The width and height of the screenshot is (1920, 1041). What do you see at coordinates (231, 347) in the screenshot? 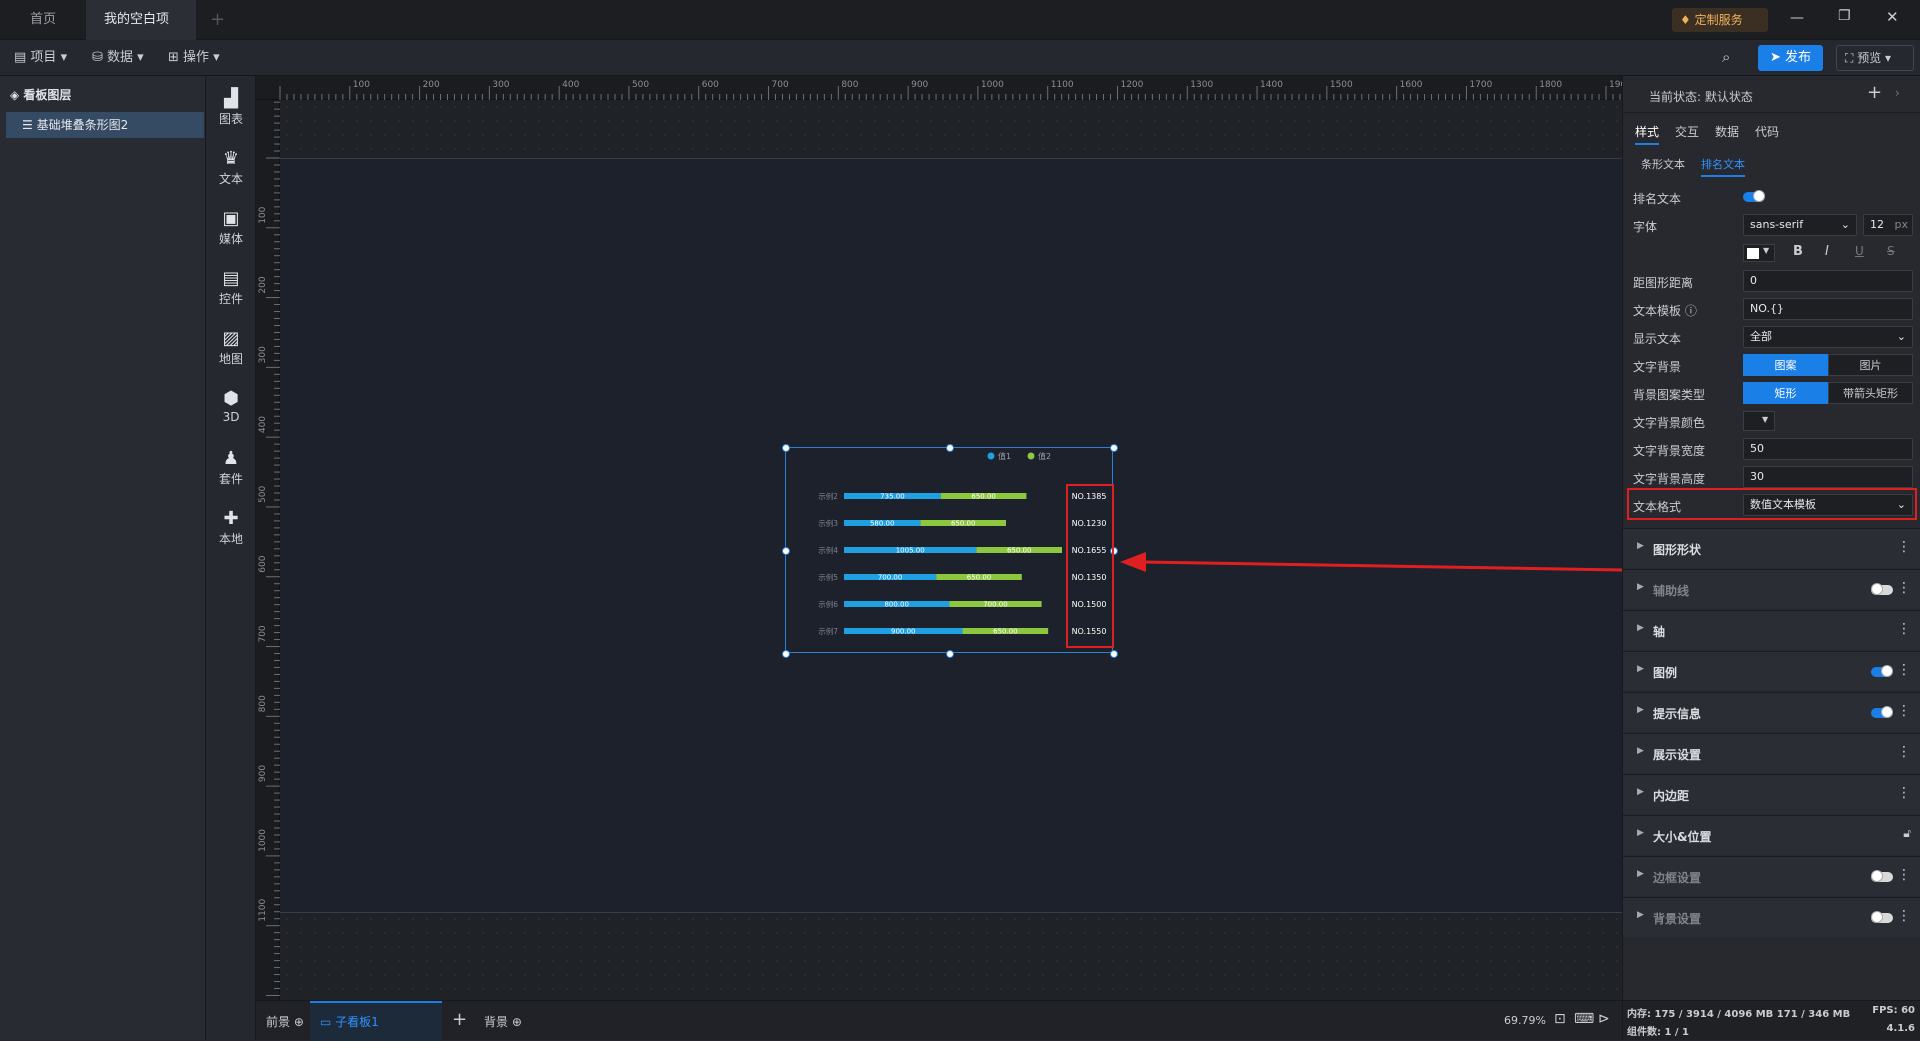
I see `tool-map: ▨ 地图` at bounding box center [231, 347].